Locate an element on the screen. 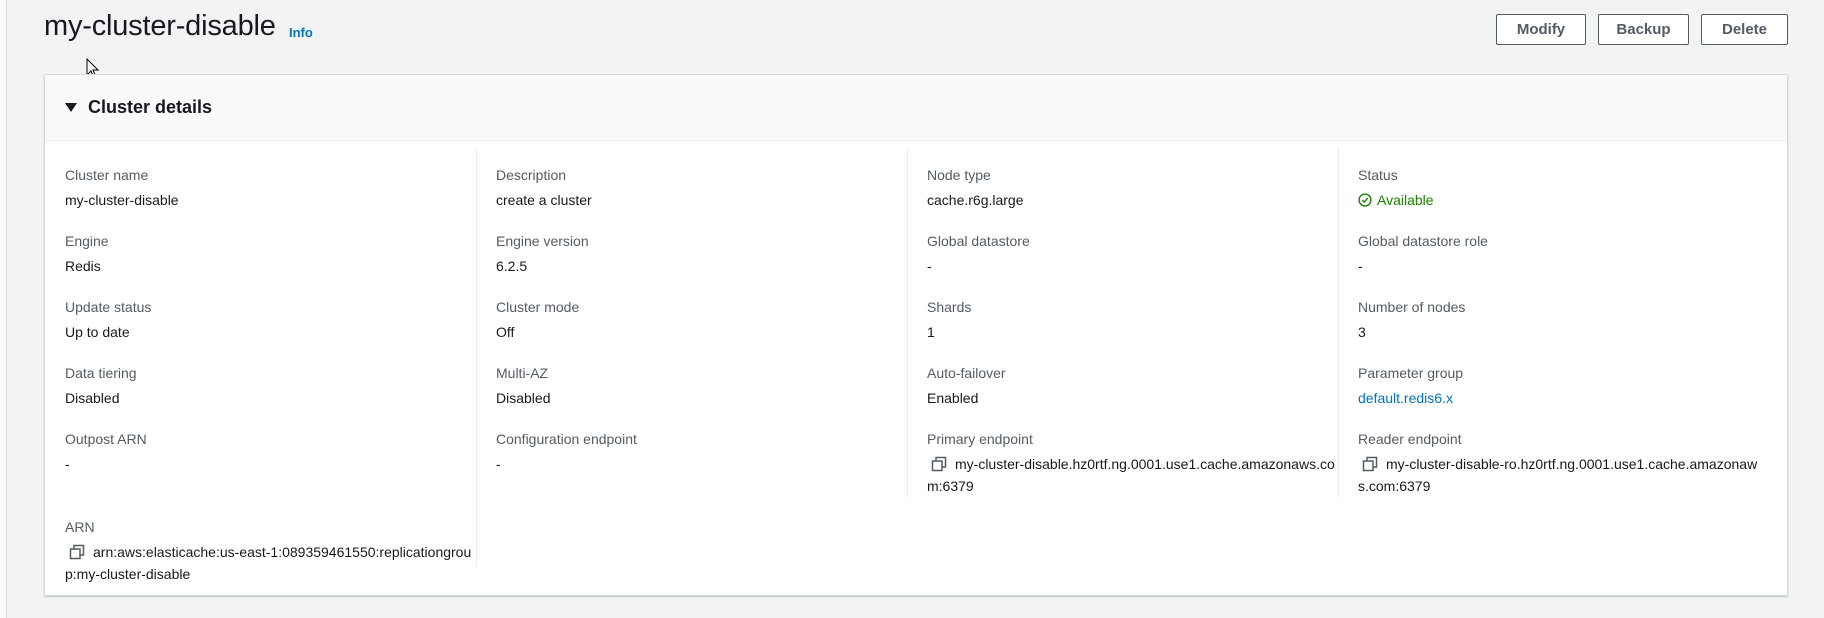 The width and height of the screenshot is (1824, 618). field-value: Redis is located at coordinates (83, 266).